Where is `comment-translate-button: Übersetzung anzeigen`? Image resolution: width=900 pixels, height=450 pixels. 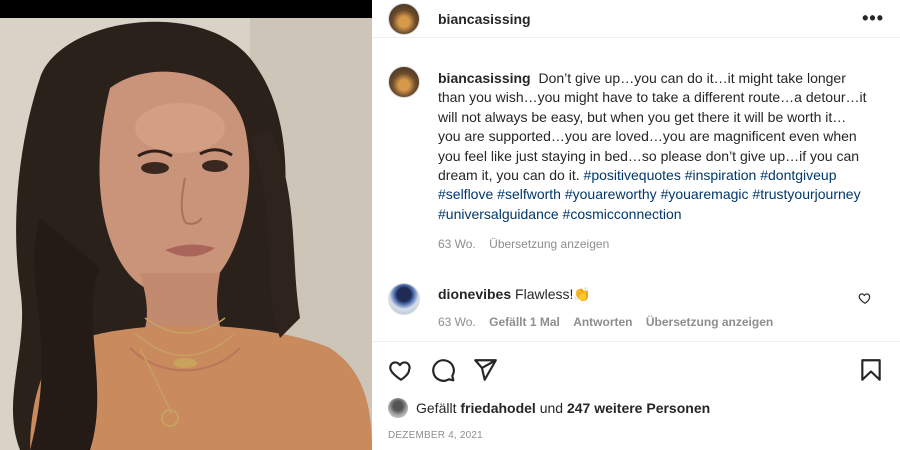
comment-translate-button: Übersetzung anzeigen is located at coordinates (709, 322).